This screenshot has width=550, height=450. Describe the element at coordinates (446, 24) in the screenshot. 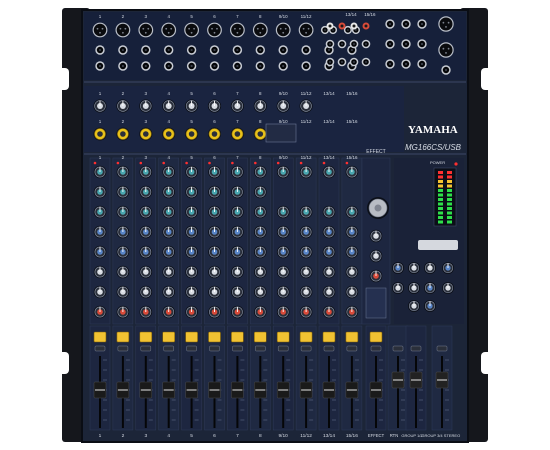

I see `stereo-out-xlr-l` at that location.